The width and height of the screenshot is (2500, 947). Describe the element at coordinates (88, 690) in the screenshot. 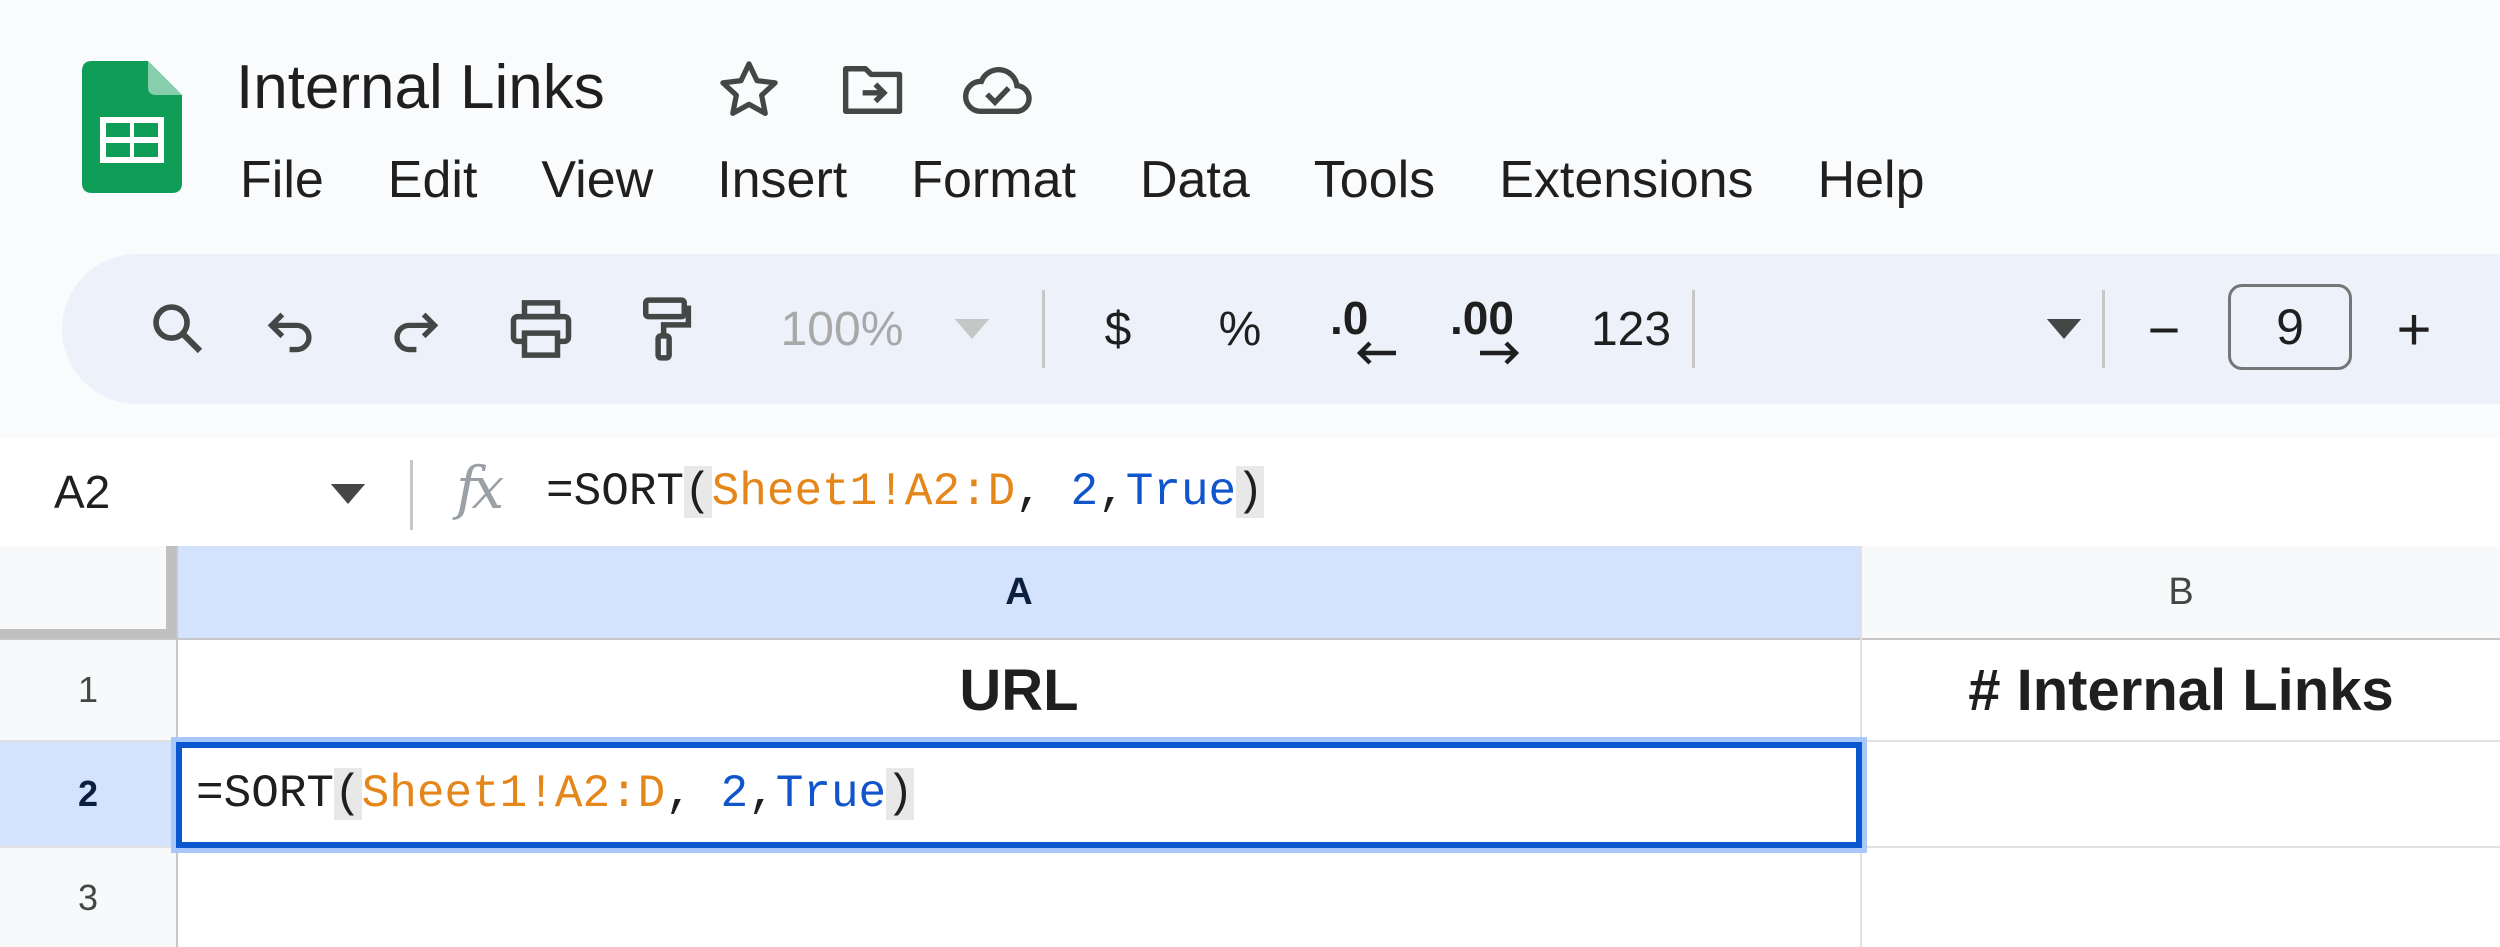

I see `row-header-1: 1` at that location.